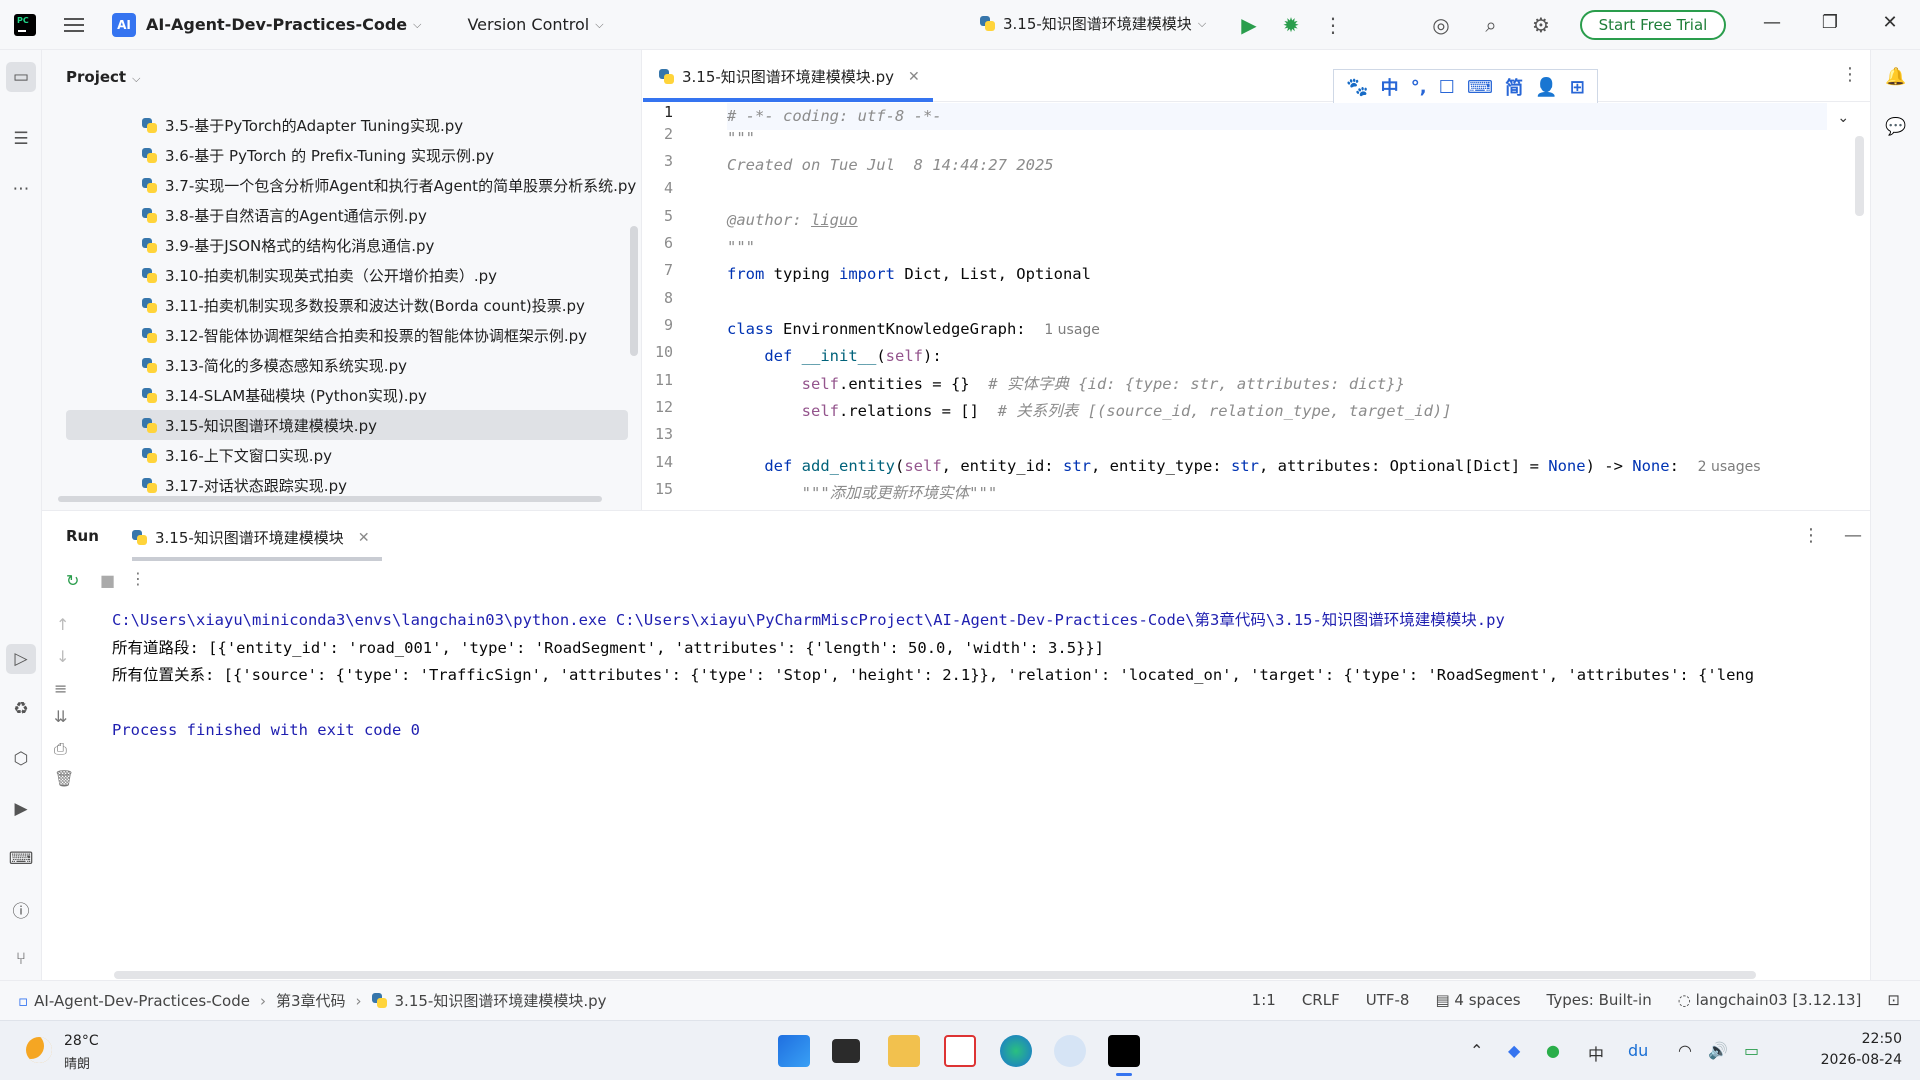 The image size is (1920, 1080). What do you see at coordinates (935, 975) in the screenshot?
I see `console-horizontal-scrollbar` at bounding box center [935, 975].